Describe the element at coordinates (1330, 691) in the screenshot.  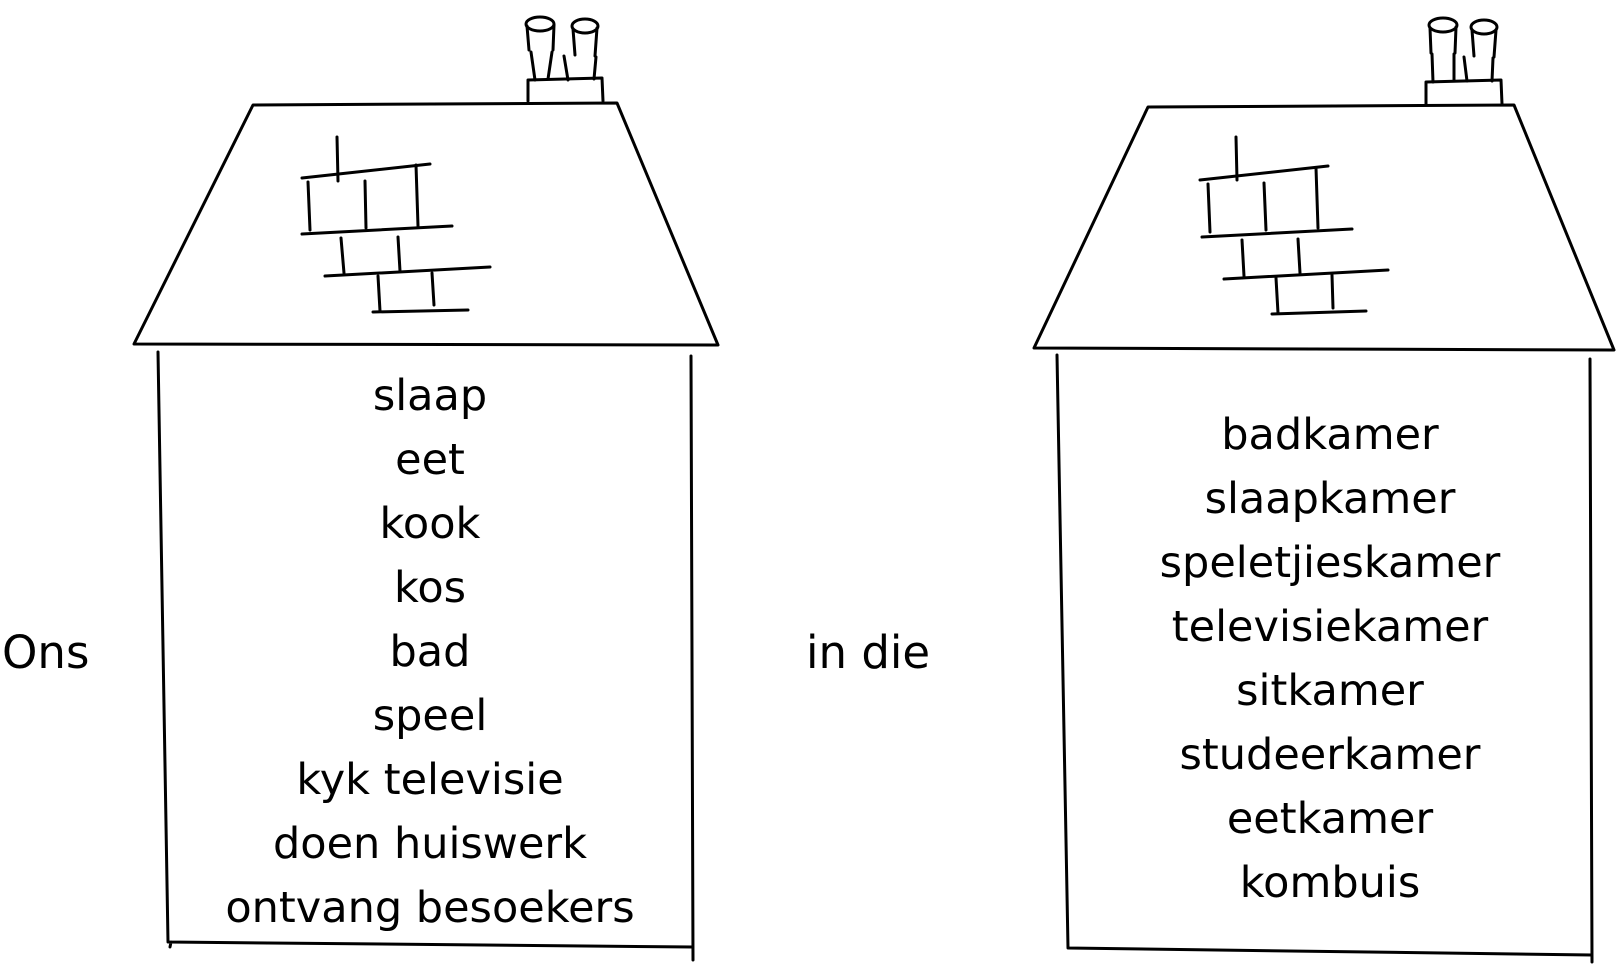
I see `room-word: sitkamer` at that location.